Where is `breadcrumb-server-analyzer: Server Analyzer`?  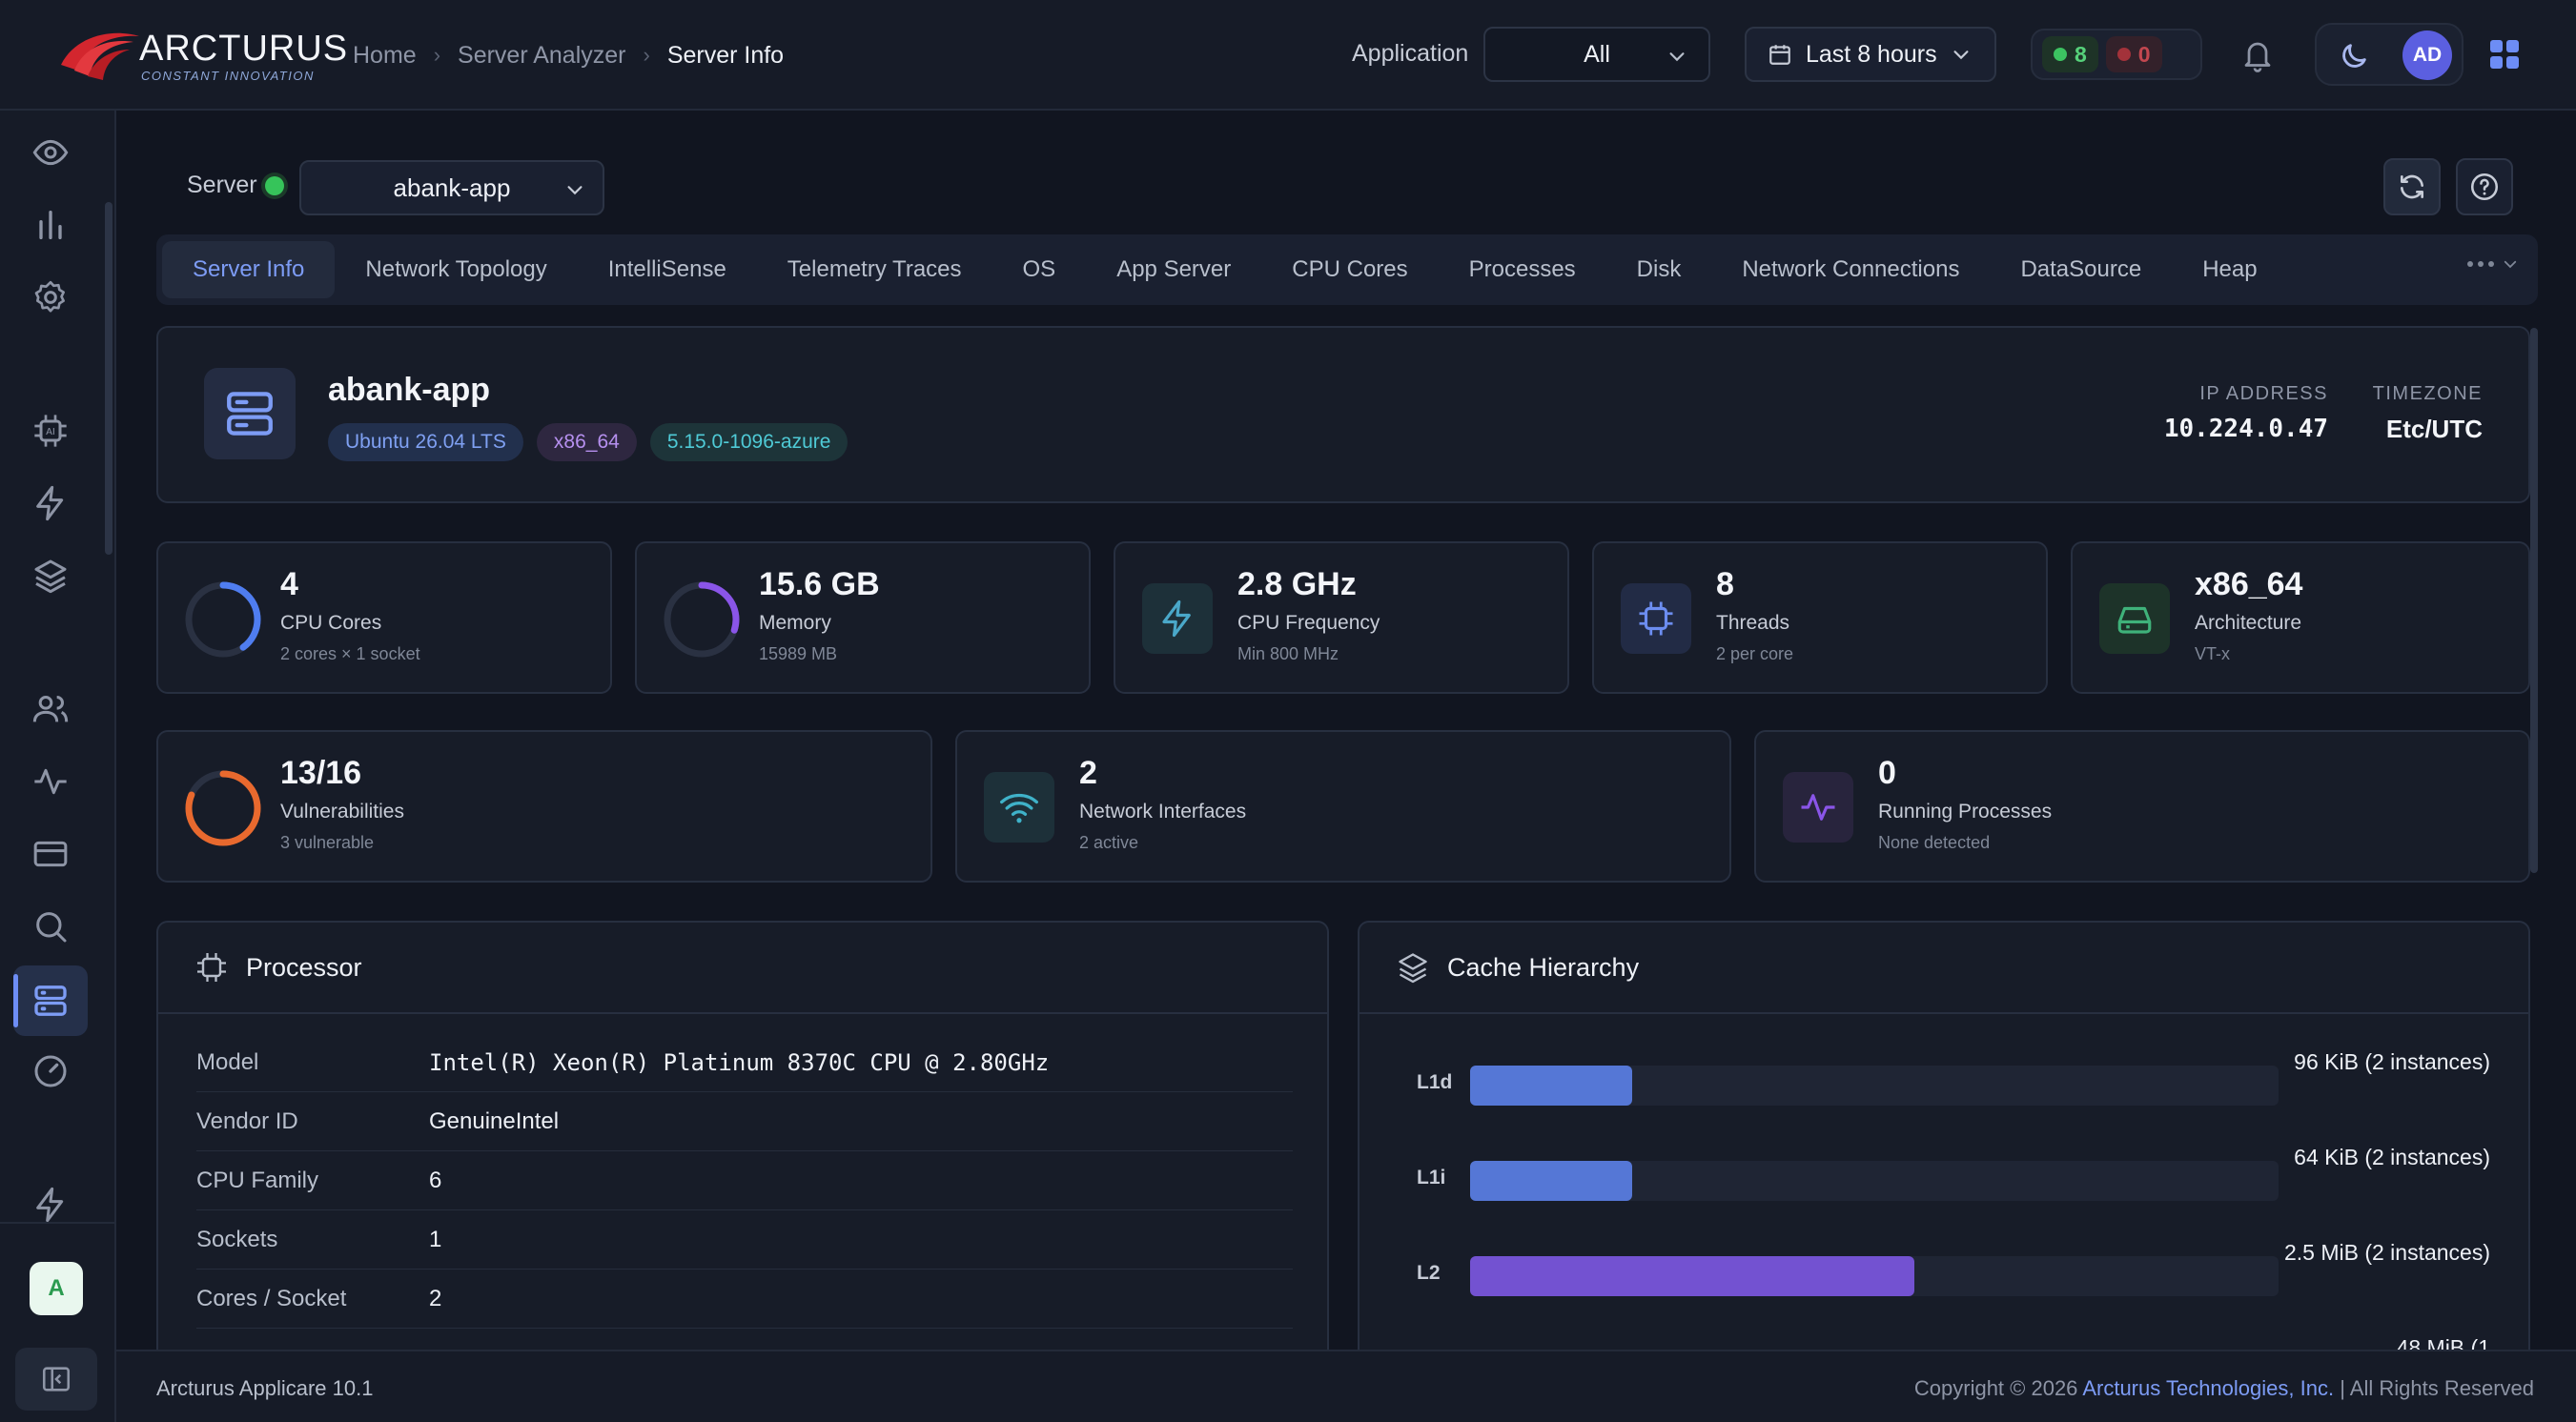 breadcrumb-server-analyzer: Server Analyzer is located at coordinates (542, 56).